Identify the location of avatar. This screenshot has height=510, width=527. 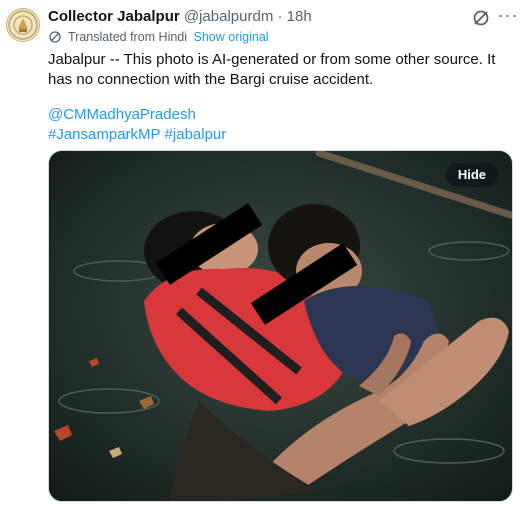
(23, 25).